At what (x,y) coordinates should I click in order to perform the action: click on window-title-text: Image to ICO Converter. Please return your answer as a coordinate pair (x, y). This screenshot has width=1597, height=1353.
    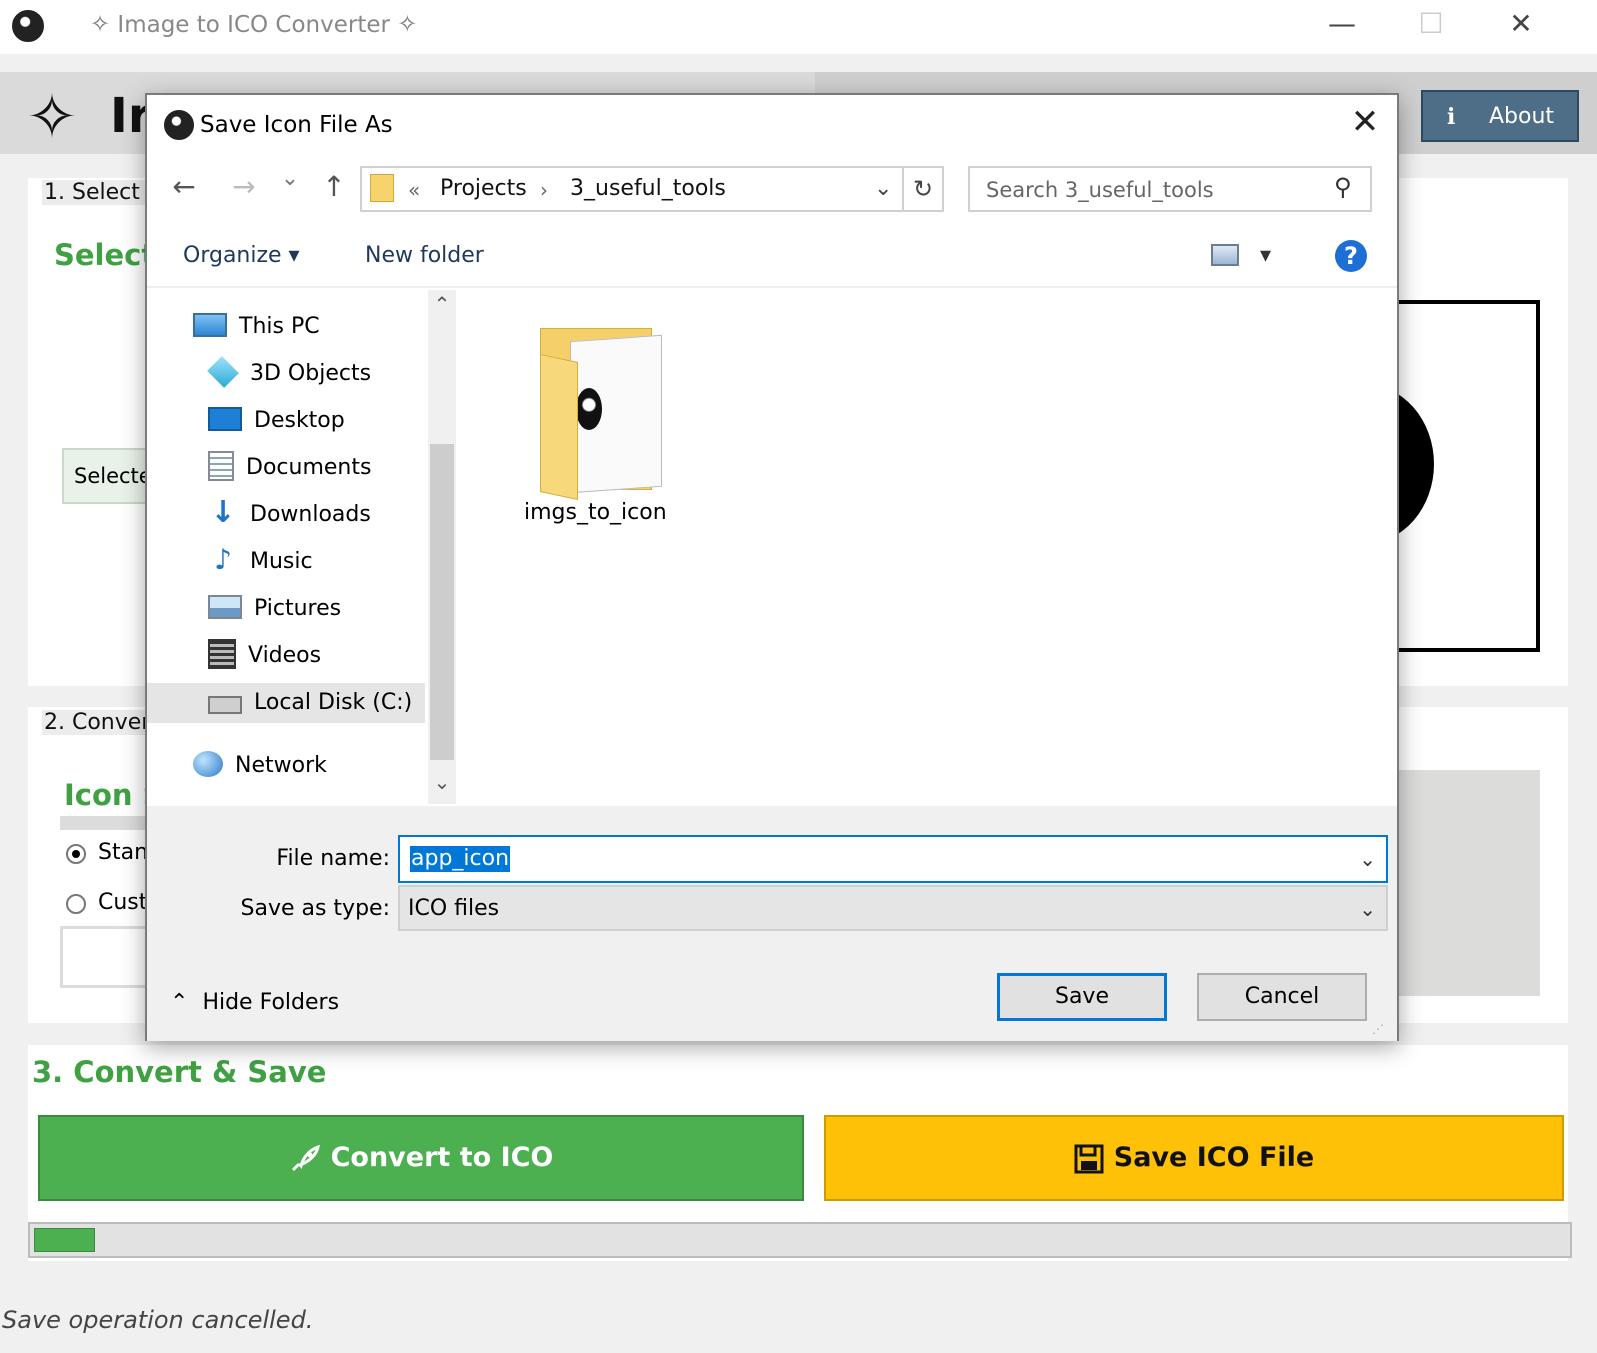
    Looking at the image, I should click on (253, 25).